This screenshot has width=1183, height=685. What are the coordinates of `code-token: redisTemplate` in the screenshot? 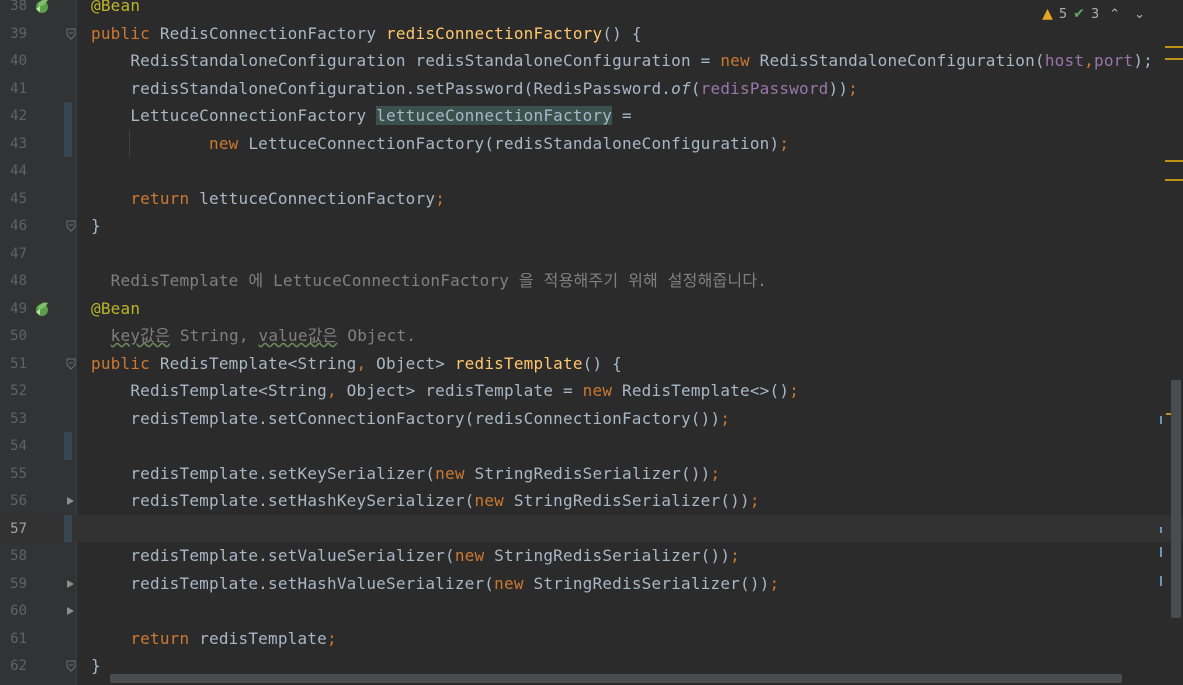 It's located at (263, 638).